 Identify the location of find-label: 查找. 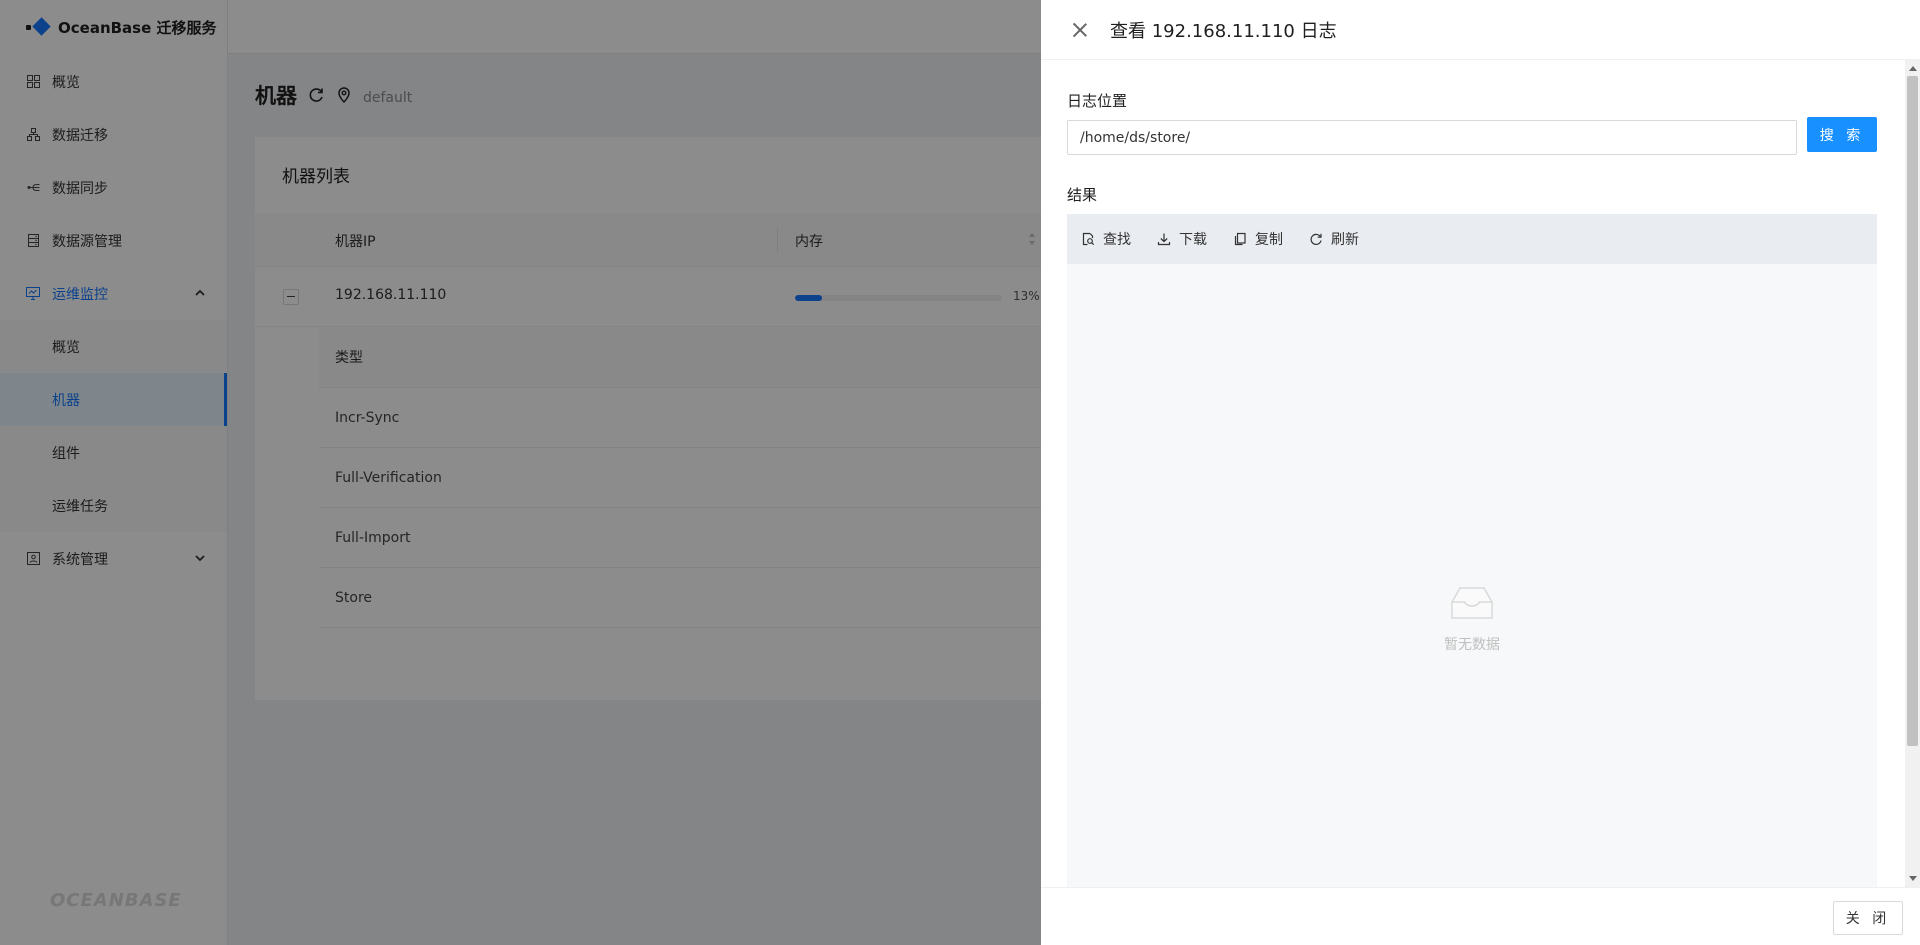
(1117, 240).